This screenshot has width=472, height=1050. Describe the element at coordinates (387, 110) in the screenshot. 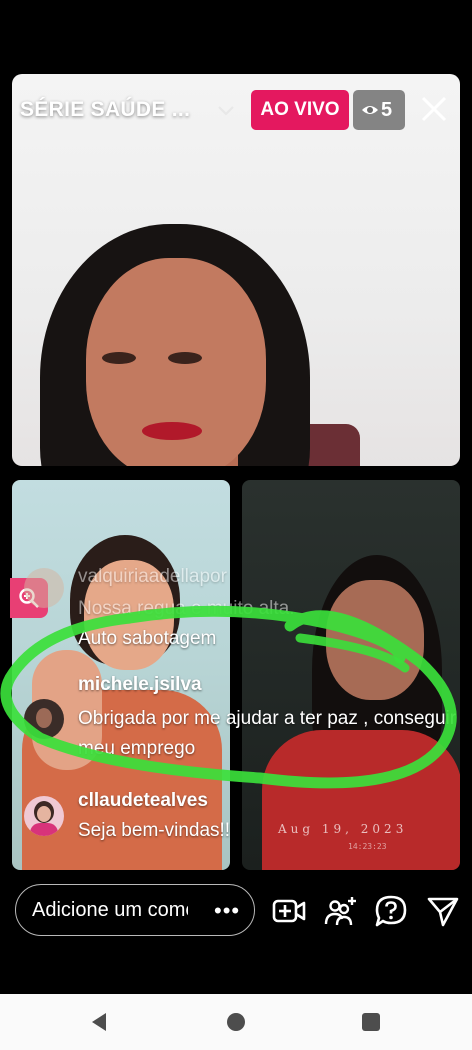

I see `viewer-count: 5` at that location.